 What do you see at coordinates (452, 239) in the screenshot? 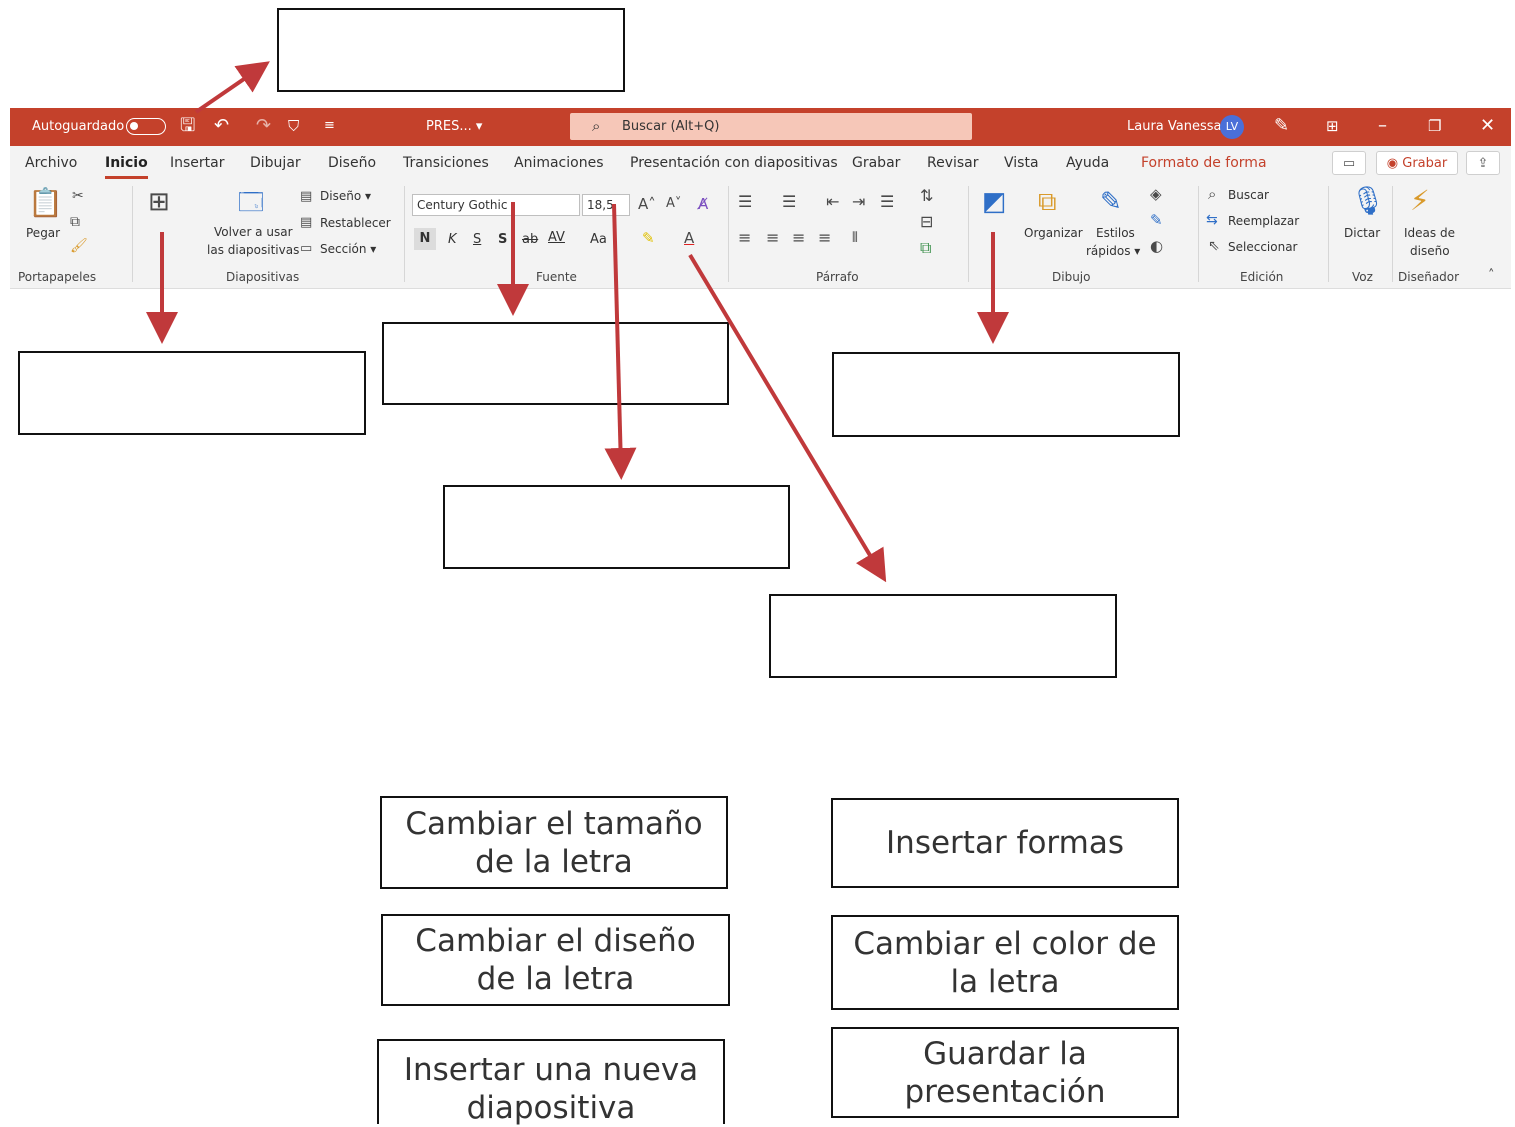
I see `italic-button: K` at bounding box center [452, 239].